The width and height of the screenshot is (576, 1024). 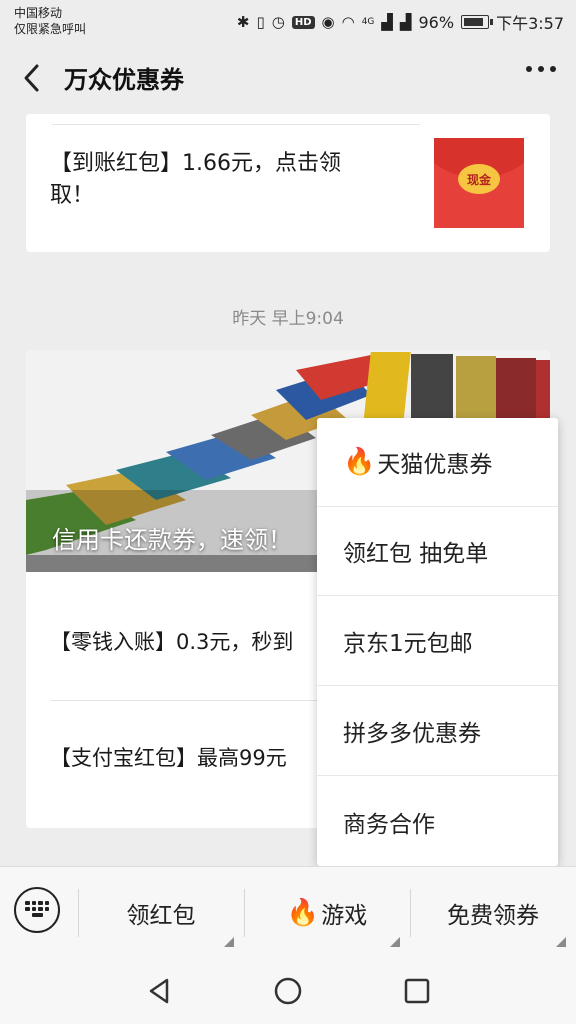 I want to click on popup-item-label: 京东1元包邮, so click(x=408, y=644).